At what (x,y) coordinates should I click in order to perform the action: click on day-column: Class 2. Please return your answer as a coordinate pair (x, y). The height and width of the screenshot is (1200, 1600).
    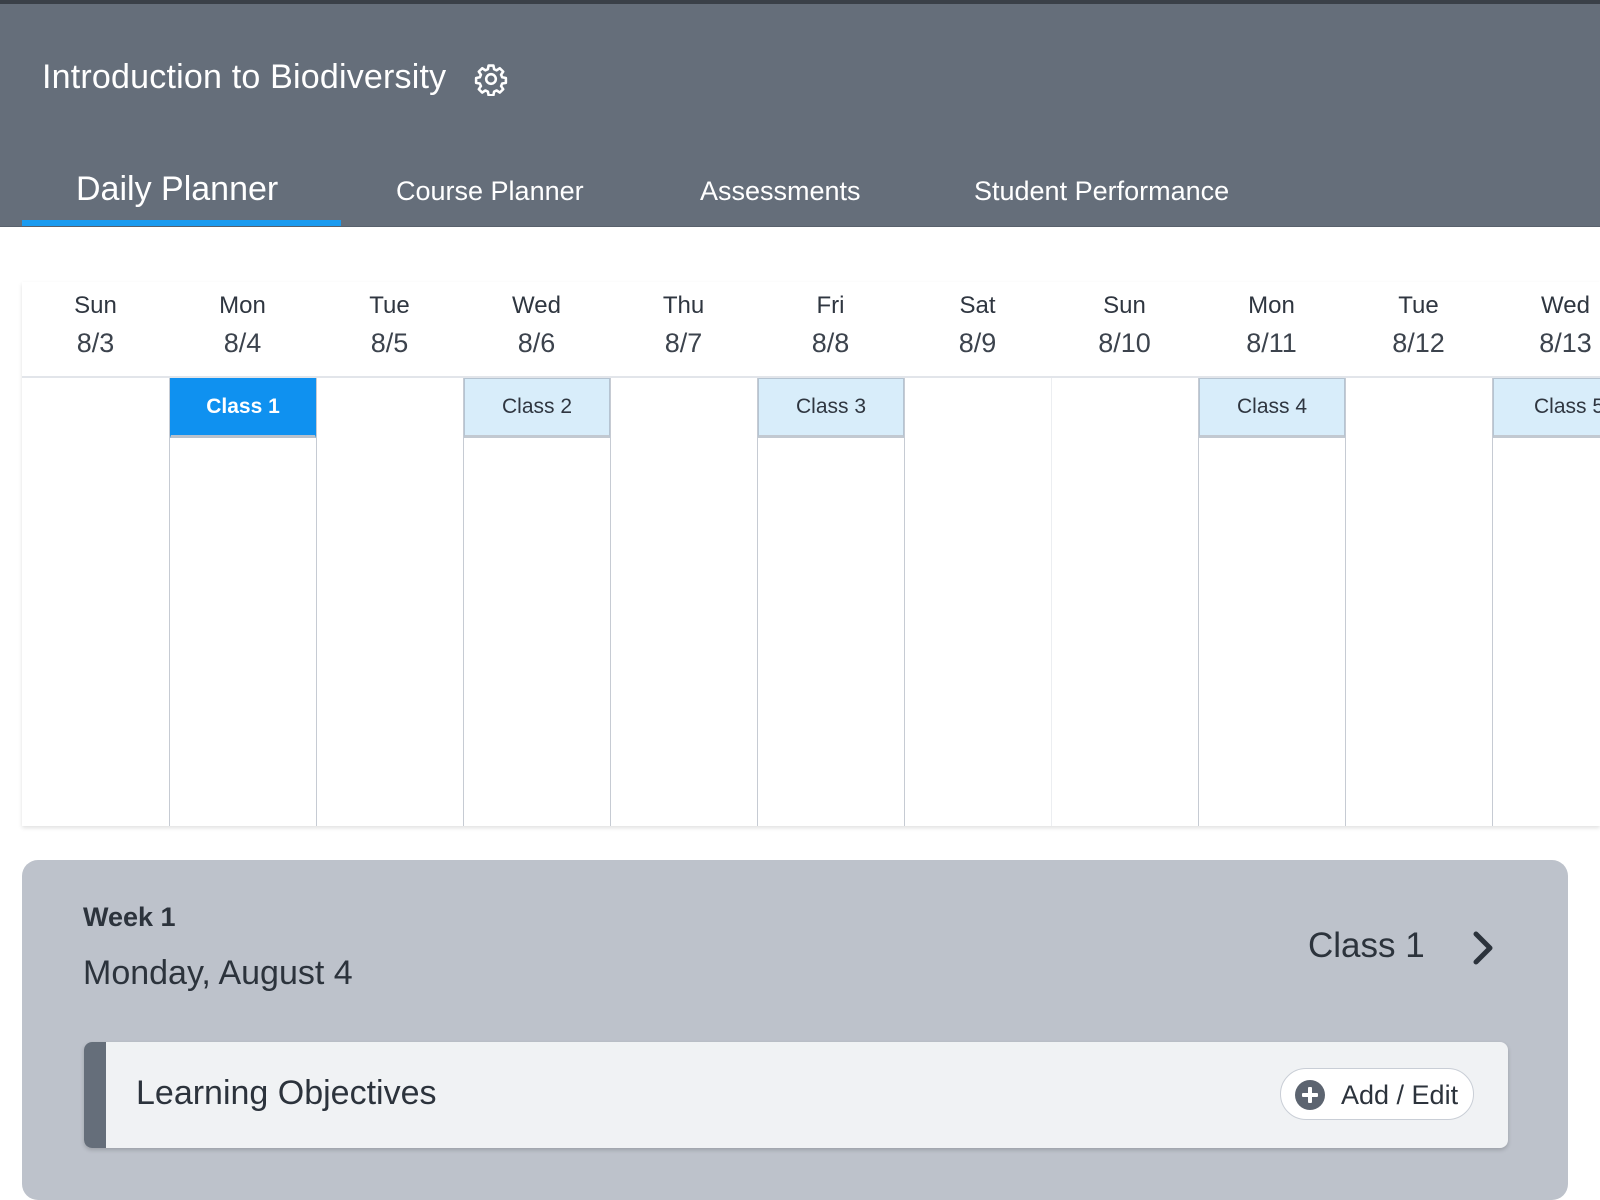
    Looking at the image, I should click on (536, 602).